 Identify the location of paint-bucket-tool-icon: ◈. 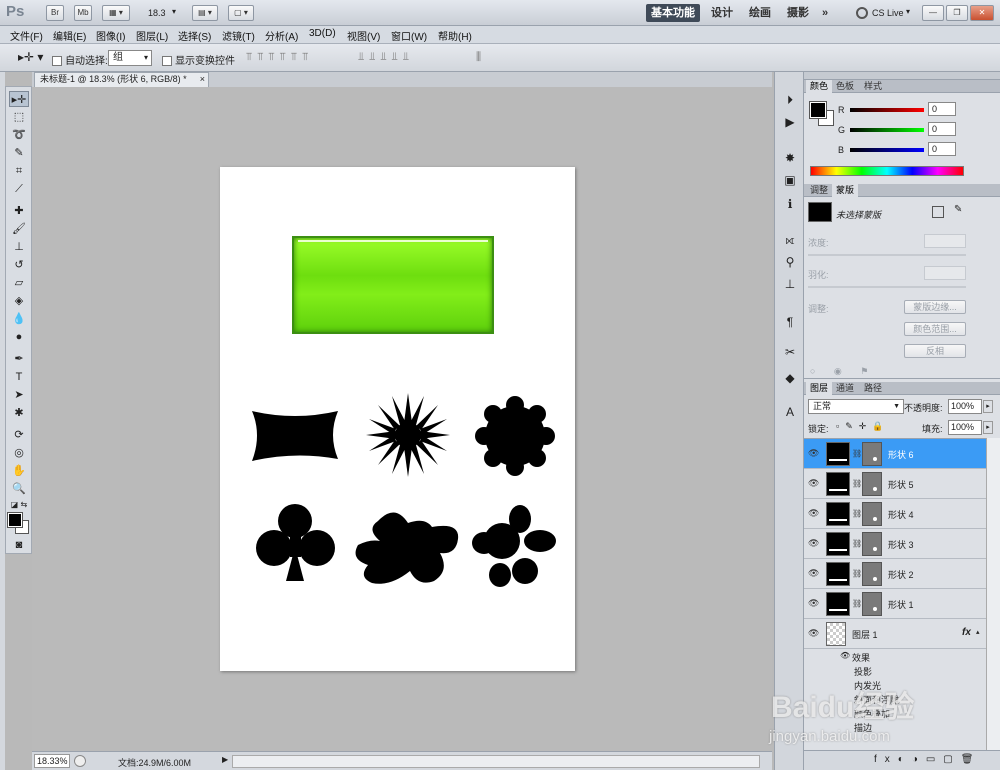
(19, 301).